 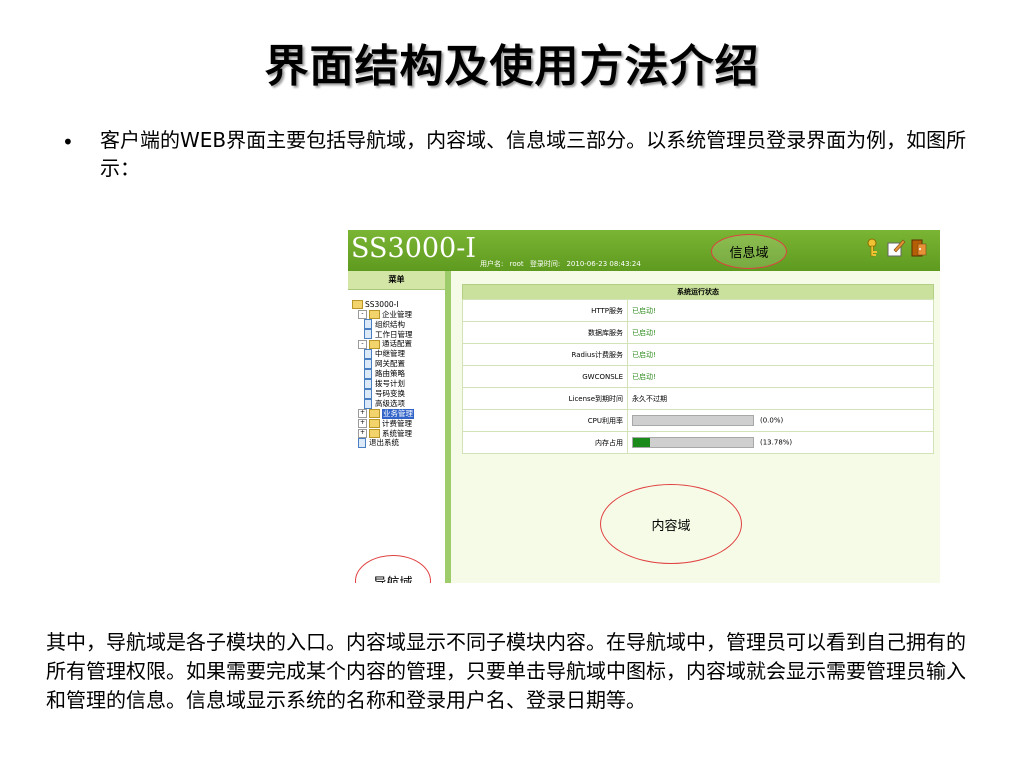 I want to click on nav-domain-annotation: 导航域, so click(x=393, y=569).